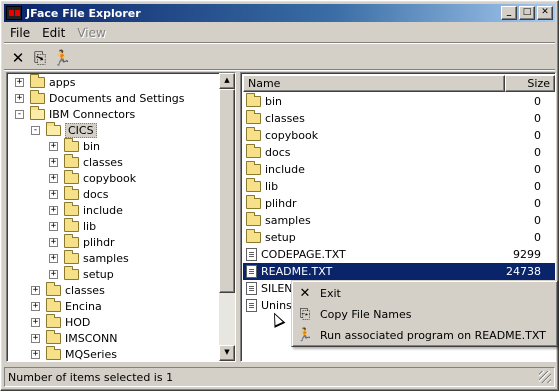 Image resolution: width=559 pixels, height=391 pixels. I want to click on menu-edit: Edit, so click(53, 33).